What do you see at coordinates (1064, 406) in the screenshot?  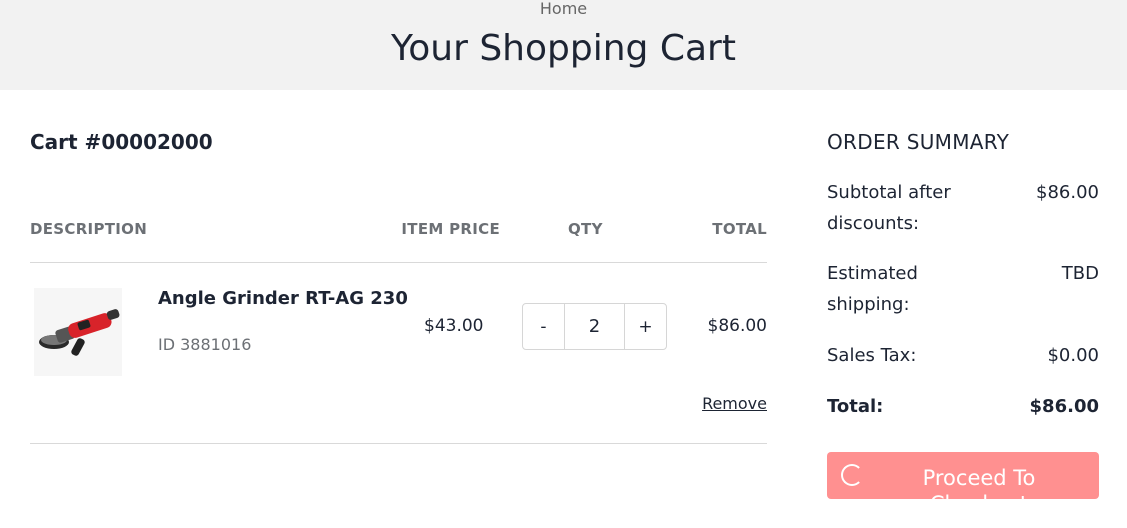 I see `total-value: $86.00` at bounding box center [1064, 406].